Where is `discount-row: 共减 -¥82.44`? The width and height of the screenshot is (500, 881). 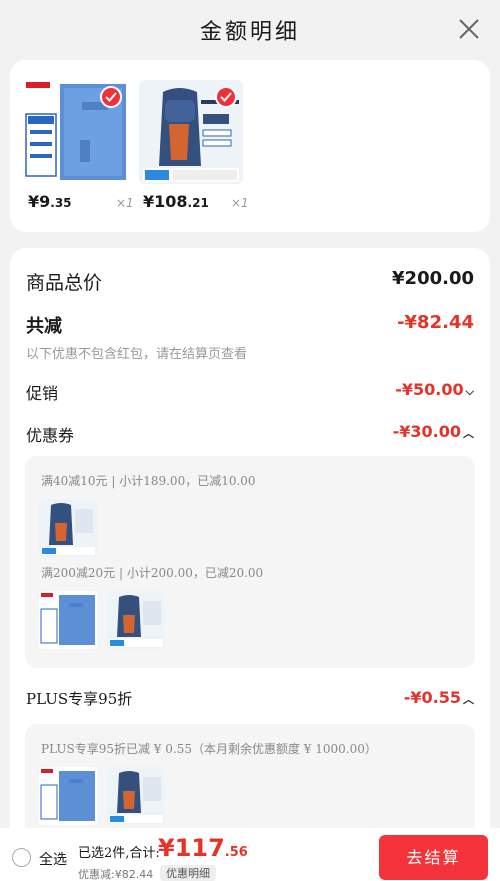
discount-row: 共减 -¥82.44 is located at coordinates (250, 325).